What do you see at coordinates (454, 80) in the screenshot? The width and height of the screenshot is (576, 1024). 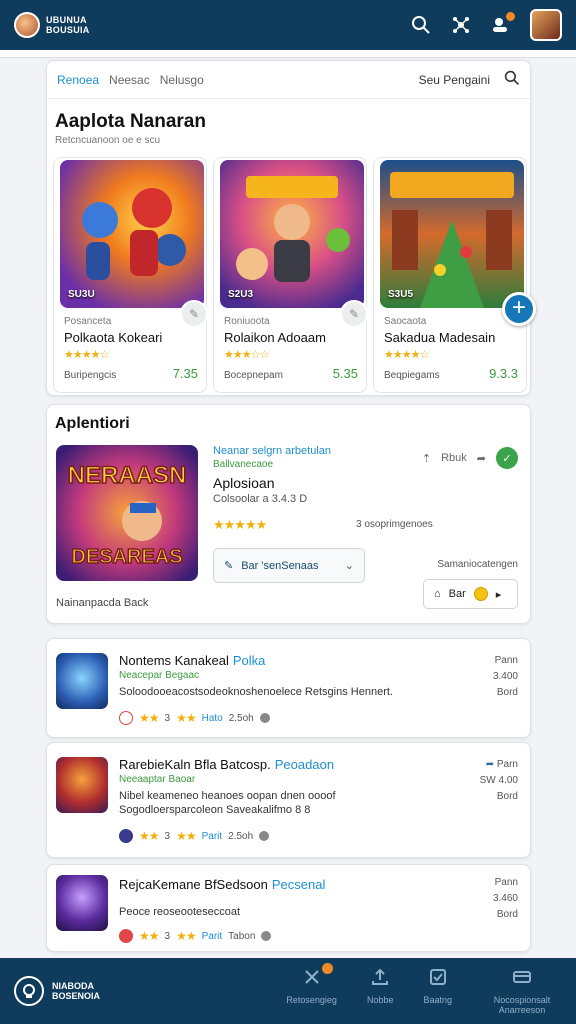 I see `search-label: Seu Pengaini` at bounding box center [454, 80].